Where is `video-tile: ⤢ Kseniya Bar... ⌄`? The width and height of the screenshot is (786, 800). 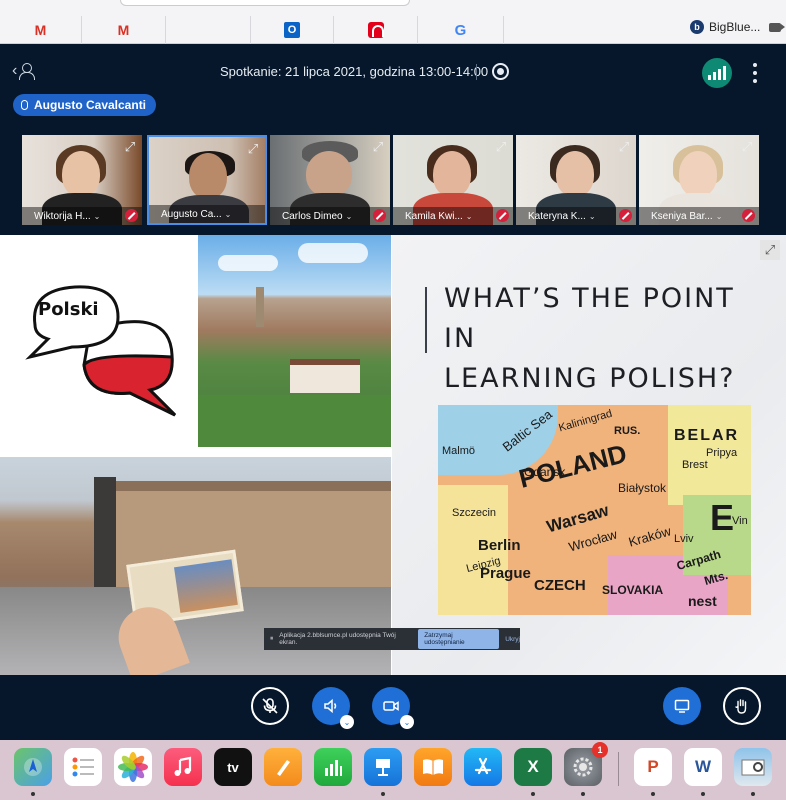 video-tile: ⤢ Kseniya Bar... ⌄ is located at coordinates (699, 180).